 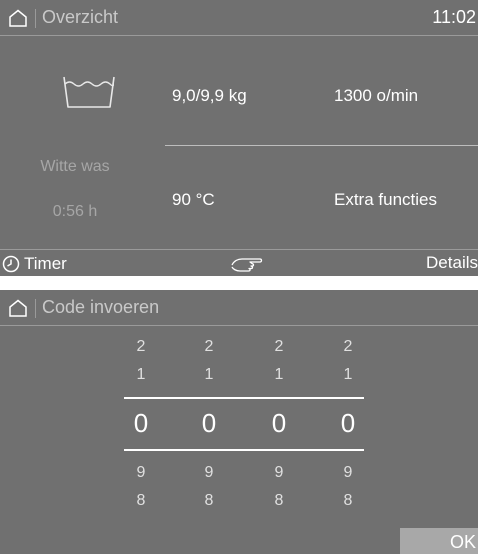 I want to click on details-button: Details, so click(x=452, y=263).